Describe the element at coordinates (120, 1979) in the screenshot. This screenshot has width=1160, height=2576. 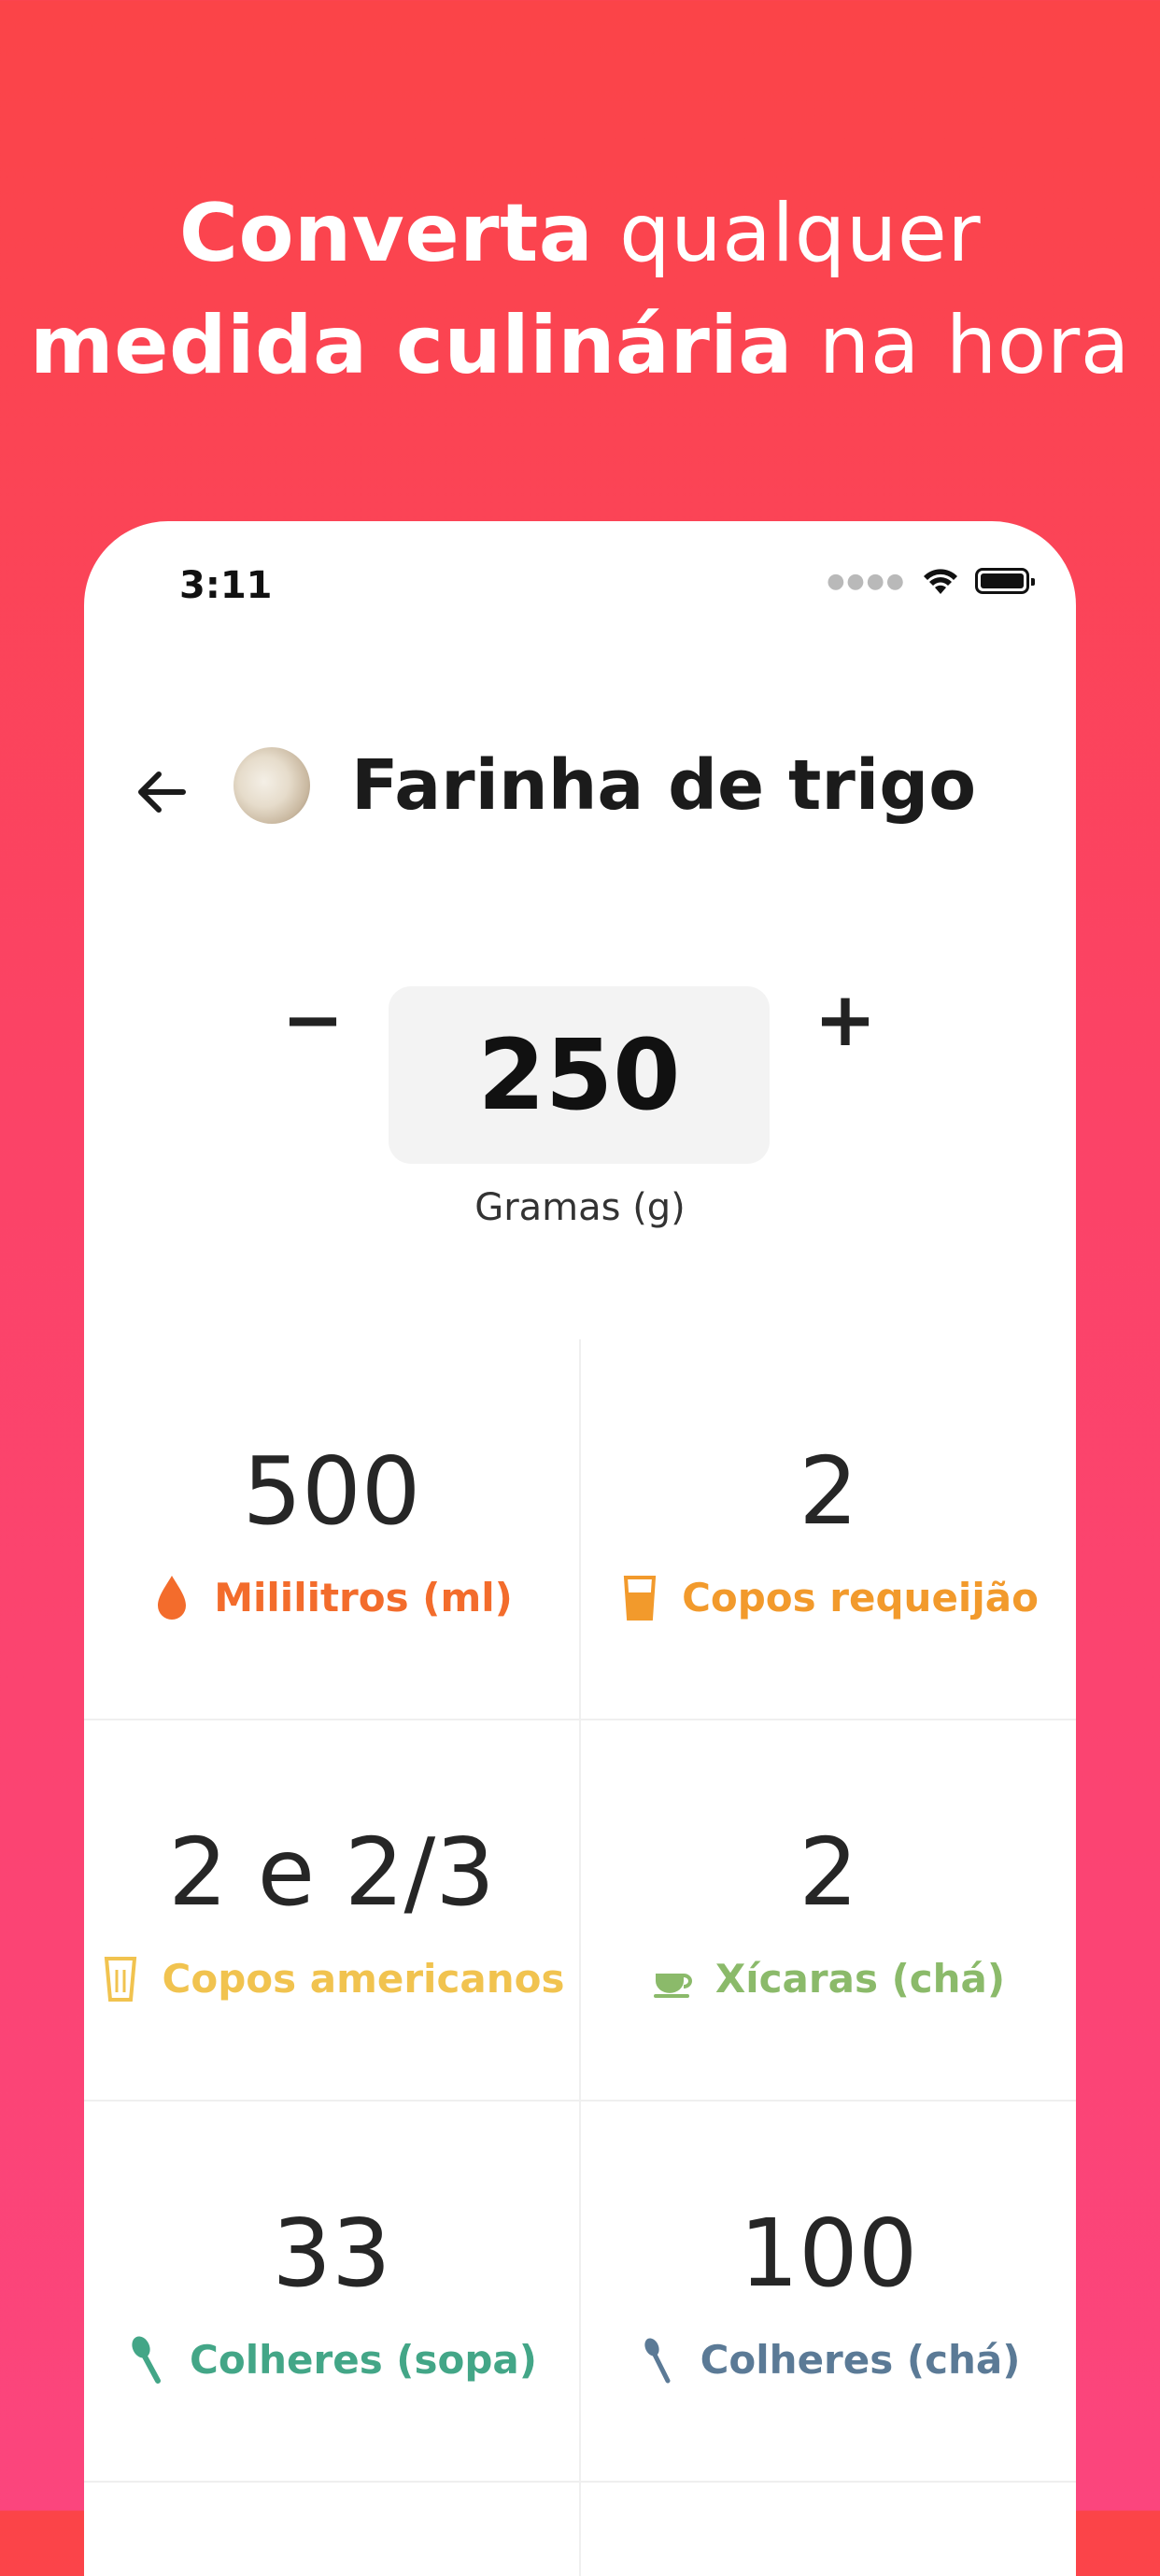
I see `cup-icon` at that location.